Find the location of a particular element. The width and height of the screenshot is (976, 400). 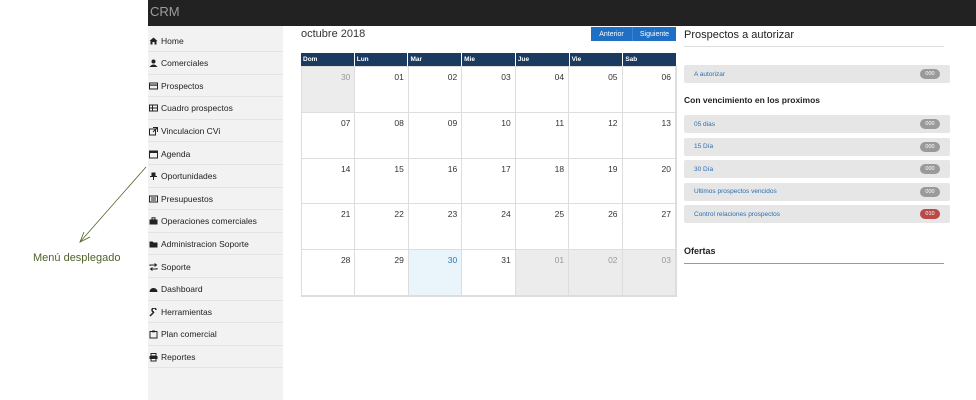

print-icon is located at coordinates (153, 357).